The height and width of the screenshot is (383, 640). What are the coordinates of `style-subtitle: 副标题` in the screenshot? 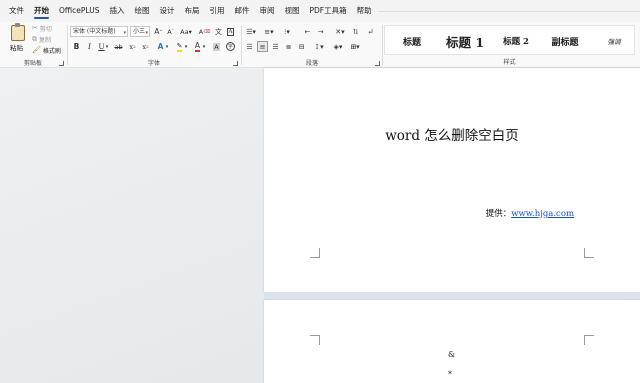 It's located at (565, 41).